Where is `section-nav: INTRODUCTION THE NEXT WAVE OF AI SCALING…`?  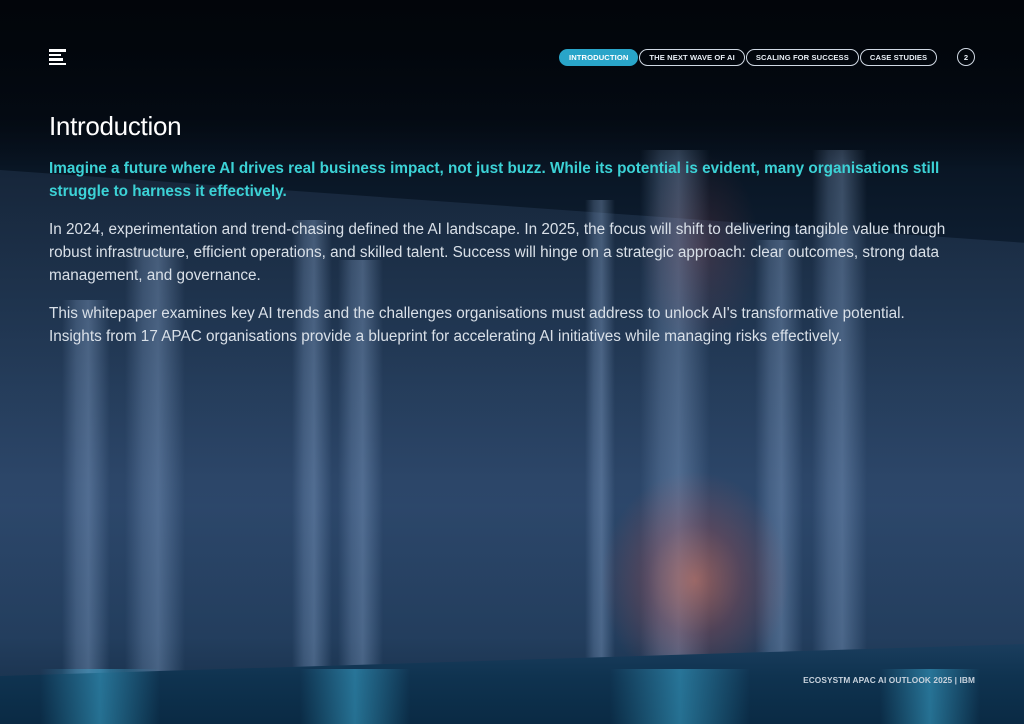 section-nav: INTRODUCTION THE NEXT WAVE OF AI SCALING… is located at coordinates (748, 57).